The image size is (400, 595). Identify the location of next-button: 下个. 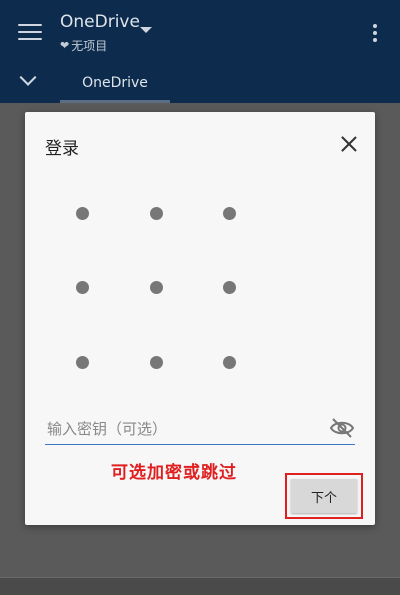
(324, 496).